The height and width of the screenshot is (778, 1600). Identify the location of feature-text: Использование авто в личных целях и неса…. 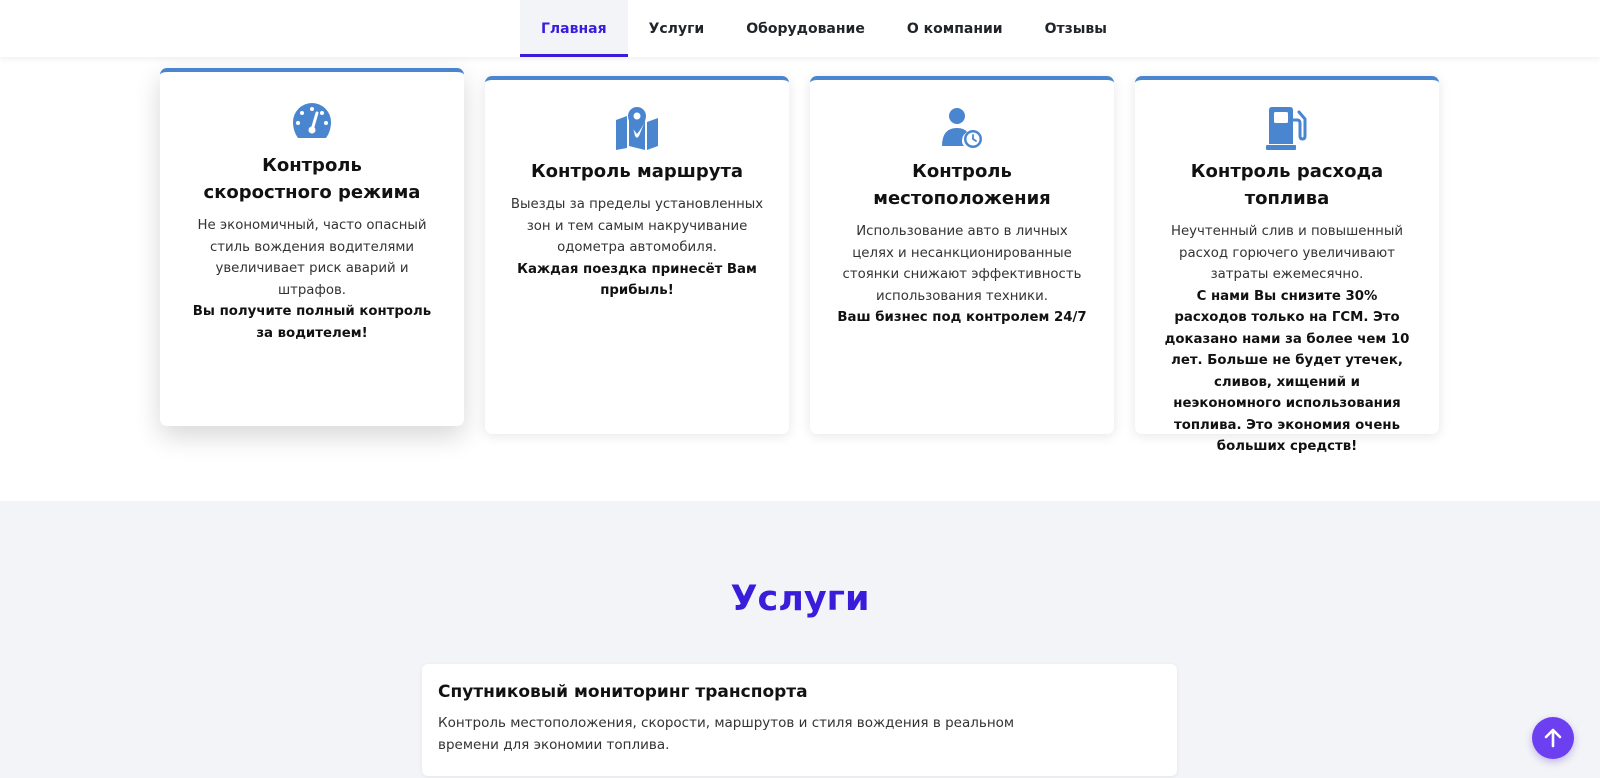
(962, 264).